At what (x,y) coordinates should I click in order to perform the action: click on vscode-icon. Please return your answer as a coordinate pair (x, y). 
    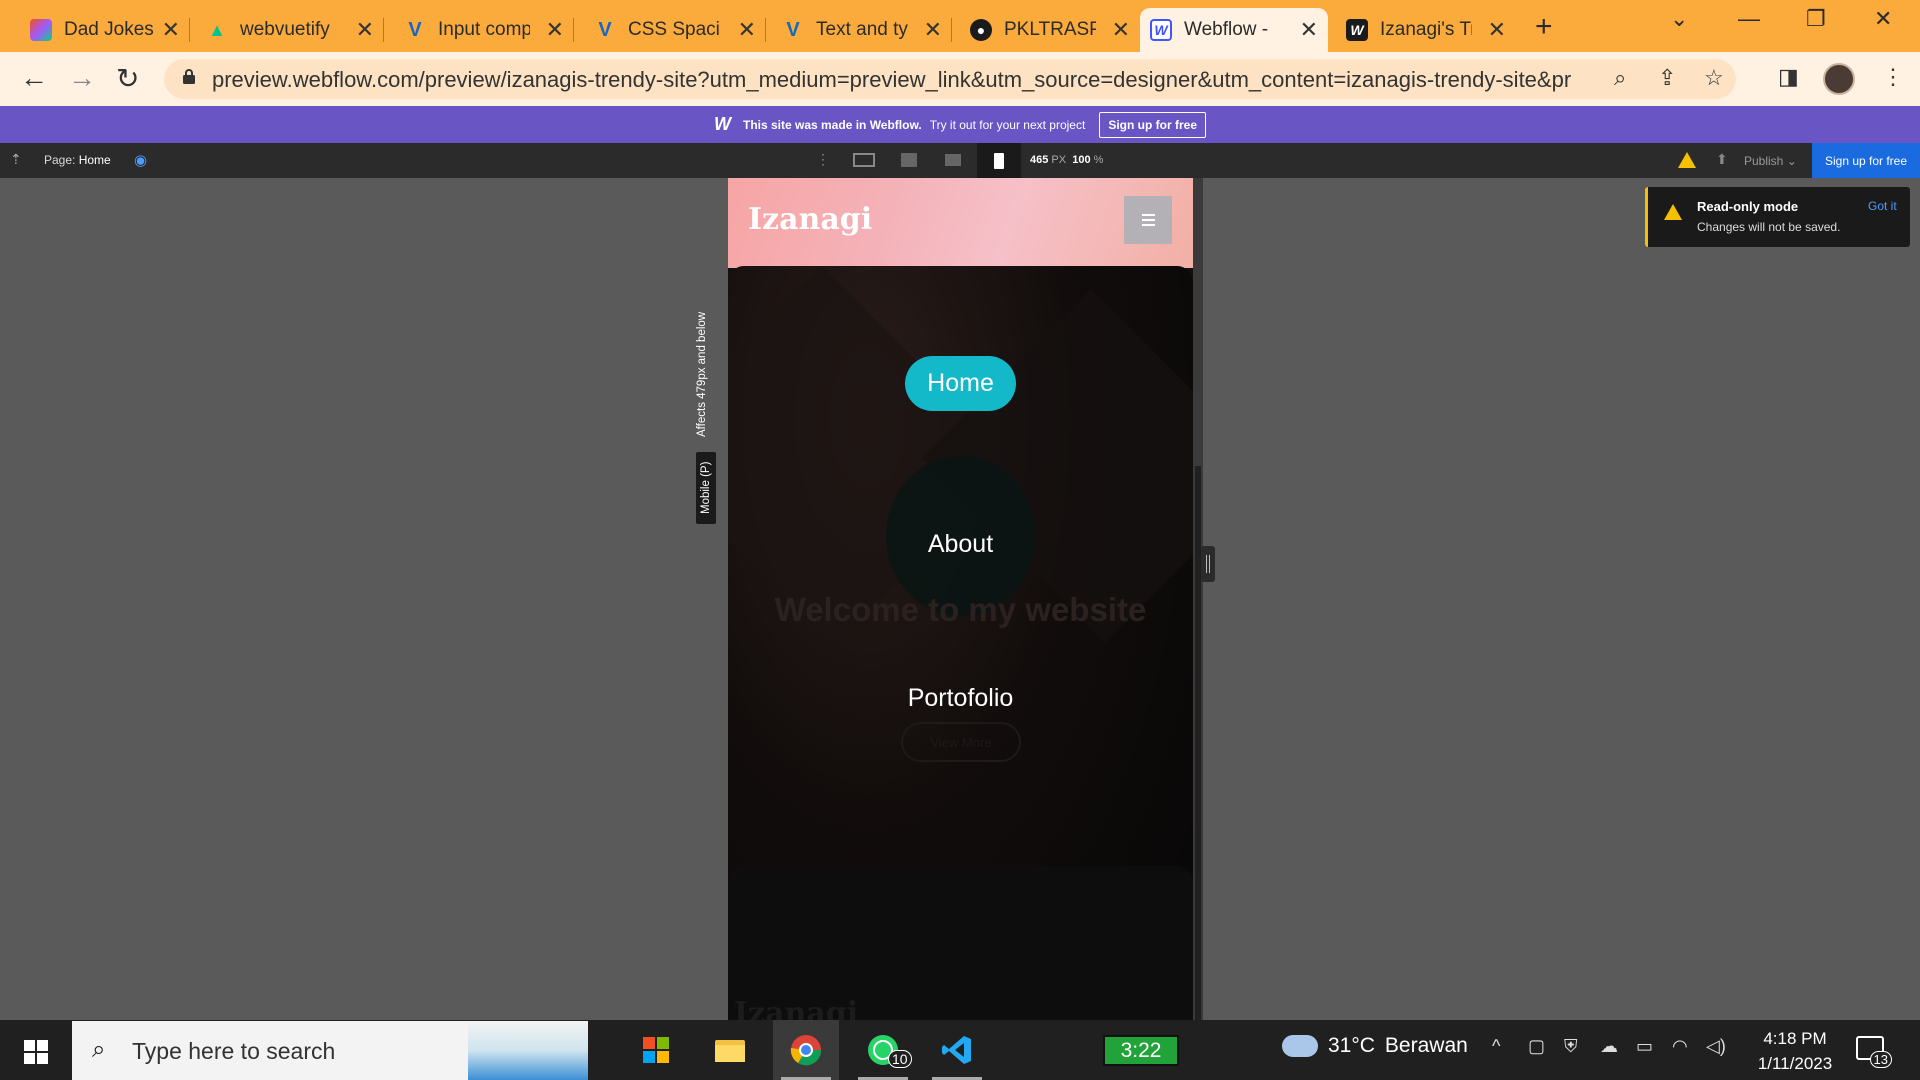
    Looking at the image, I should click on (957, 1050).